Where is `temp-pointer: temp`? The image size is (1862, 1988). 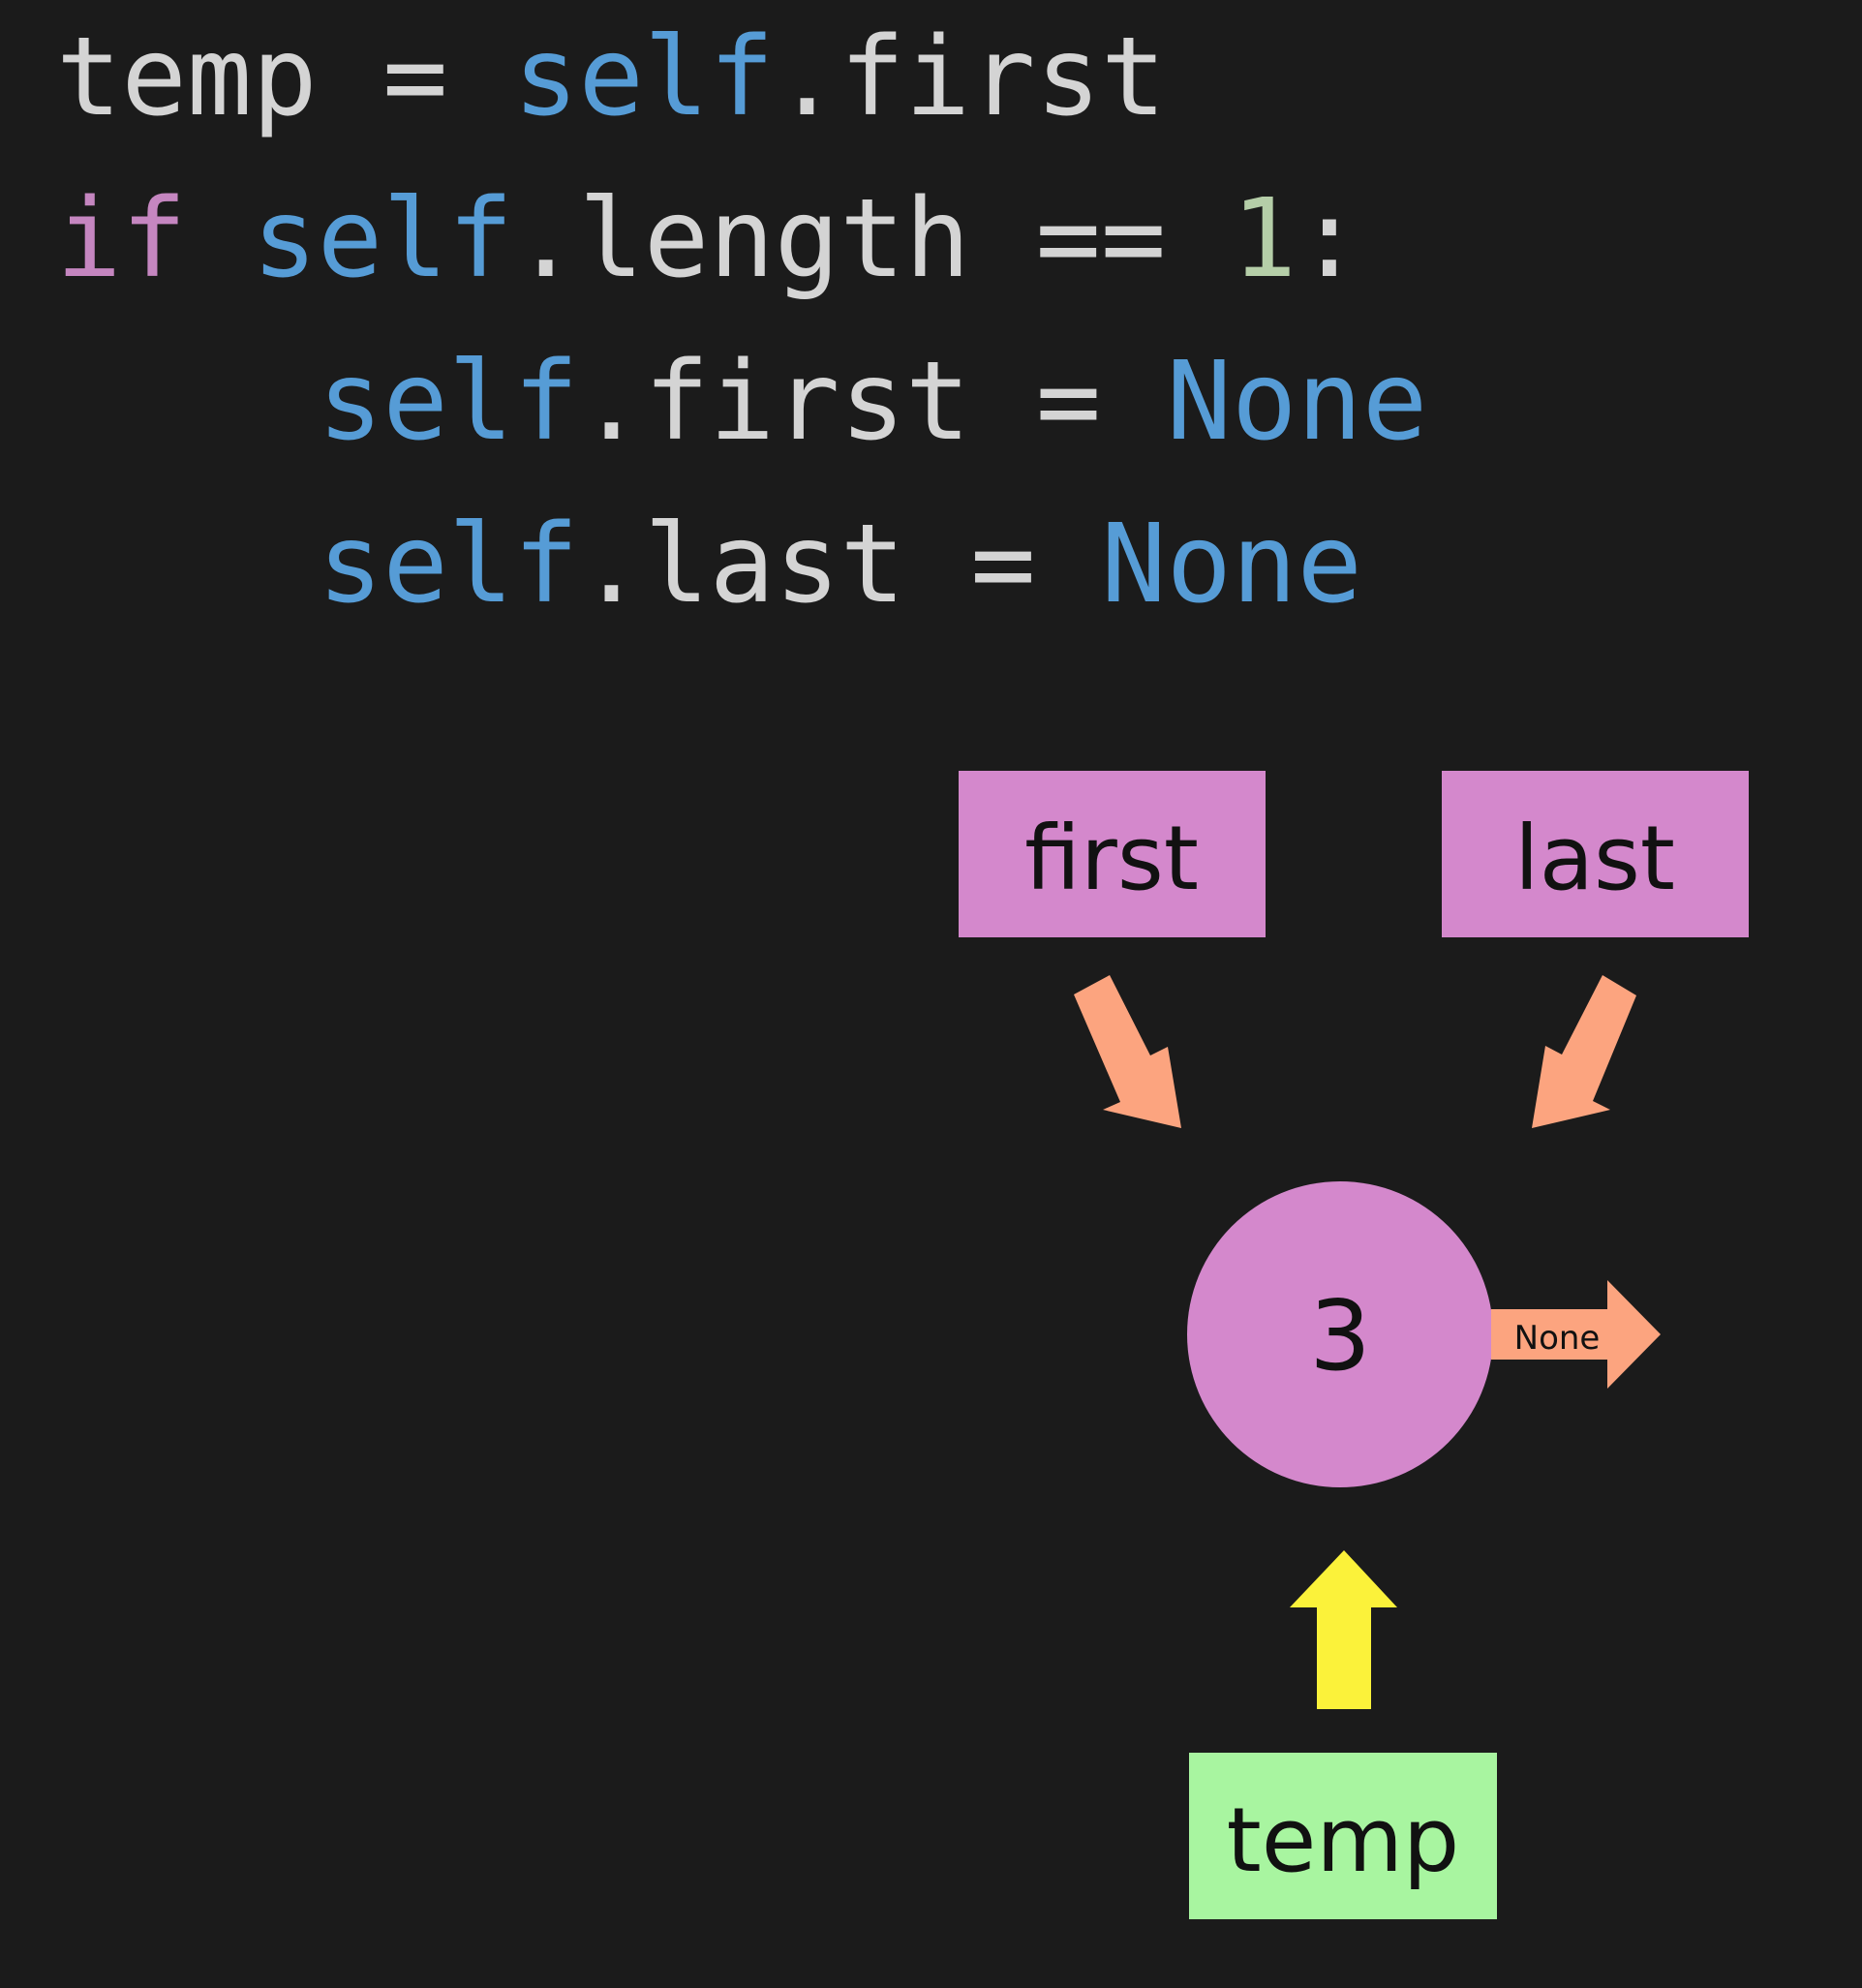
temp-pointer: temp is located at coordinates (1343, 1836).